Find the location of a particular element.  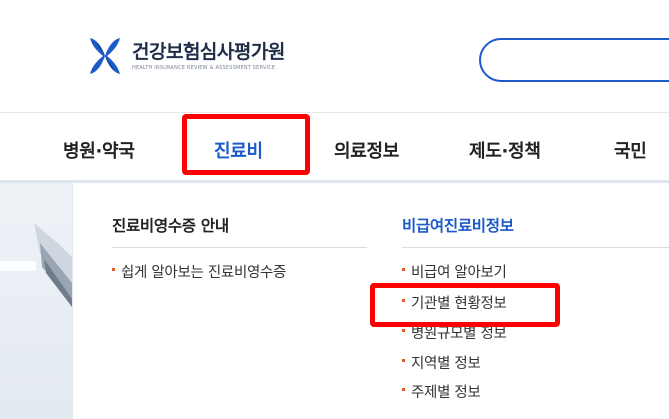

menu-item-by-region: 지역별 정보 is located at coordinates (441, 362).